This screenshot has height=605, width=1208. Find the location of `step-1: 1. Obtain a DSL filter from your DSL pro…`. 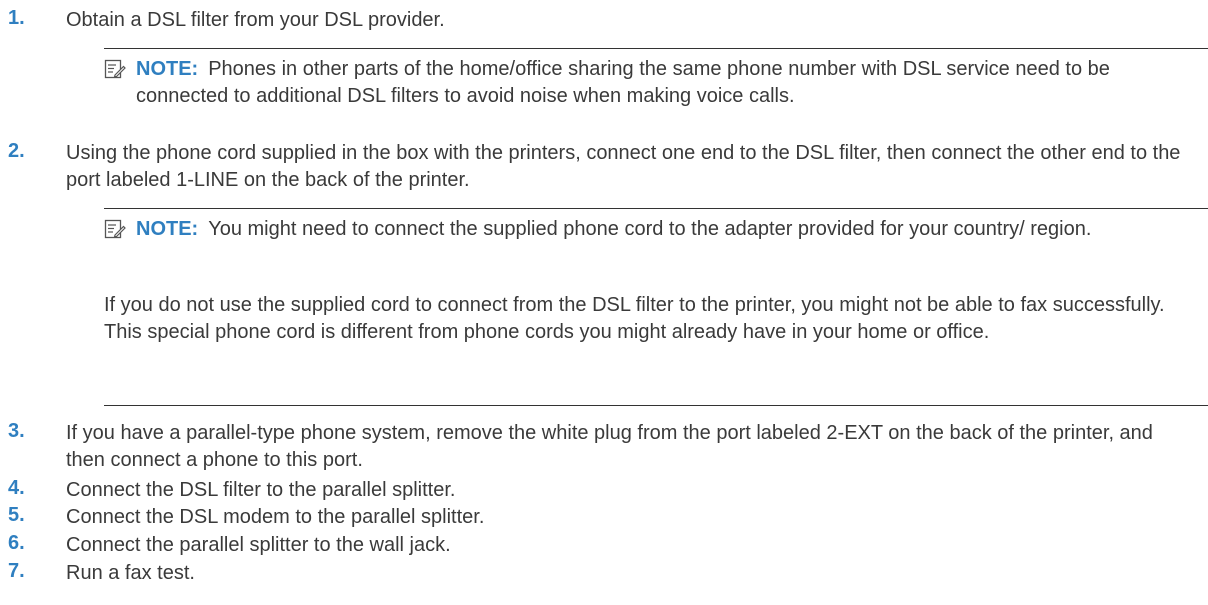

step-1: 1. Obtain a DSL filter from your DSL pro… is located at coordinates (604, 21).